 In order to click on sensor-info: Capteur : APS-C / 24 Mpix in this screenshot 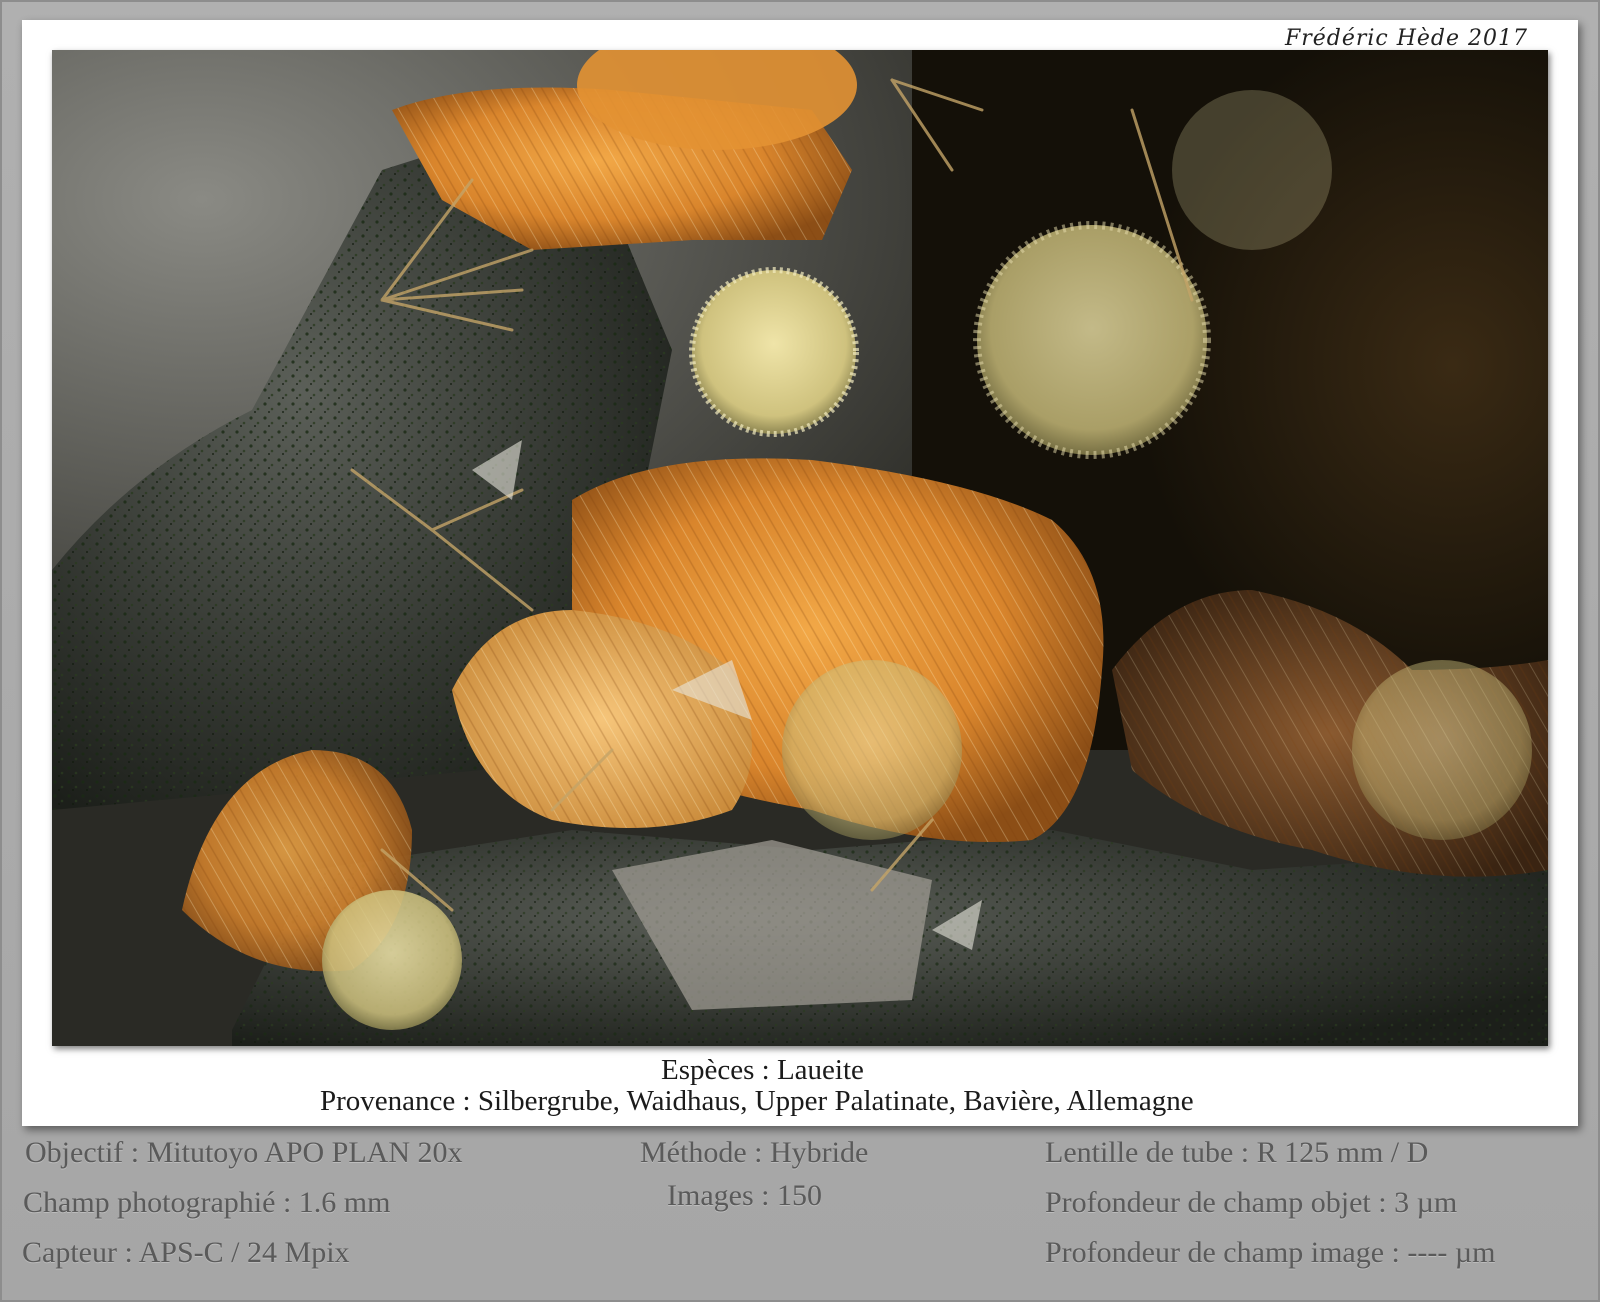, I will do `click(186, 1252)`.